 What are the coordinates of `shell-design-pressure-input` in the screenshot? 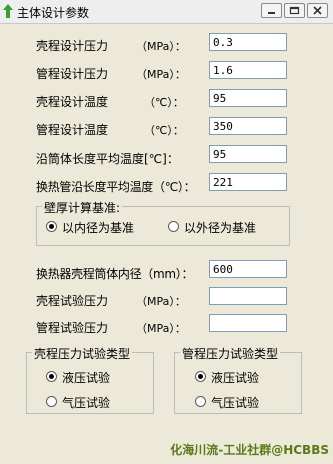 It's located at (248, 42).